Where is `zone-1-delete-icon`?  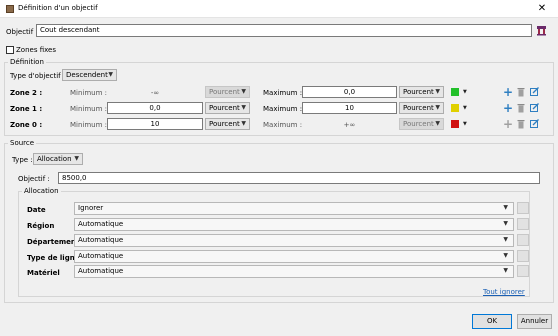
zone-1-delete-icon is located at coordinates (521, 109).